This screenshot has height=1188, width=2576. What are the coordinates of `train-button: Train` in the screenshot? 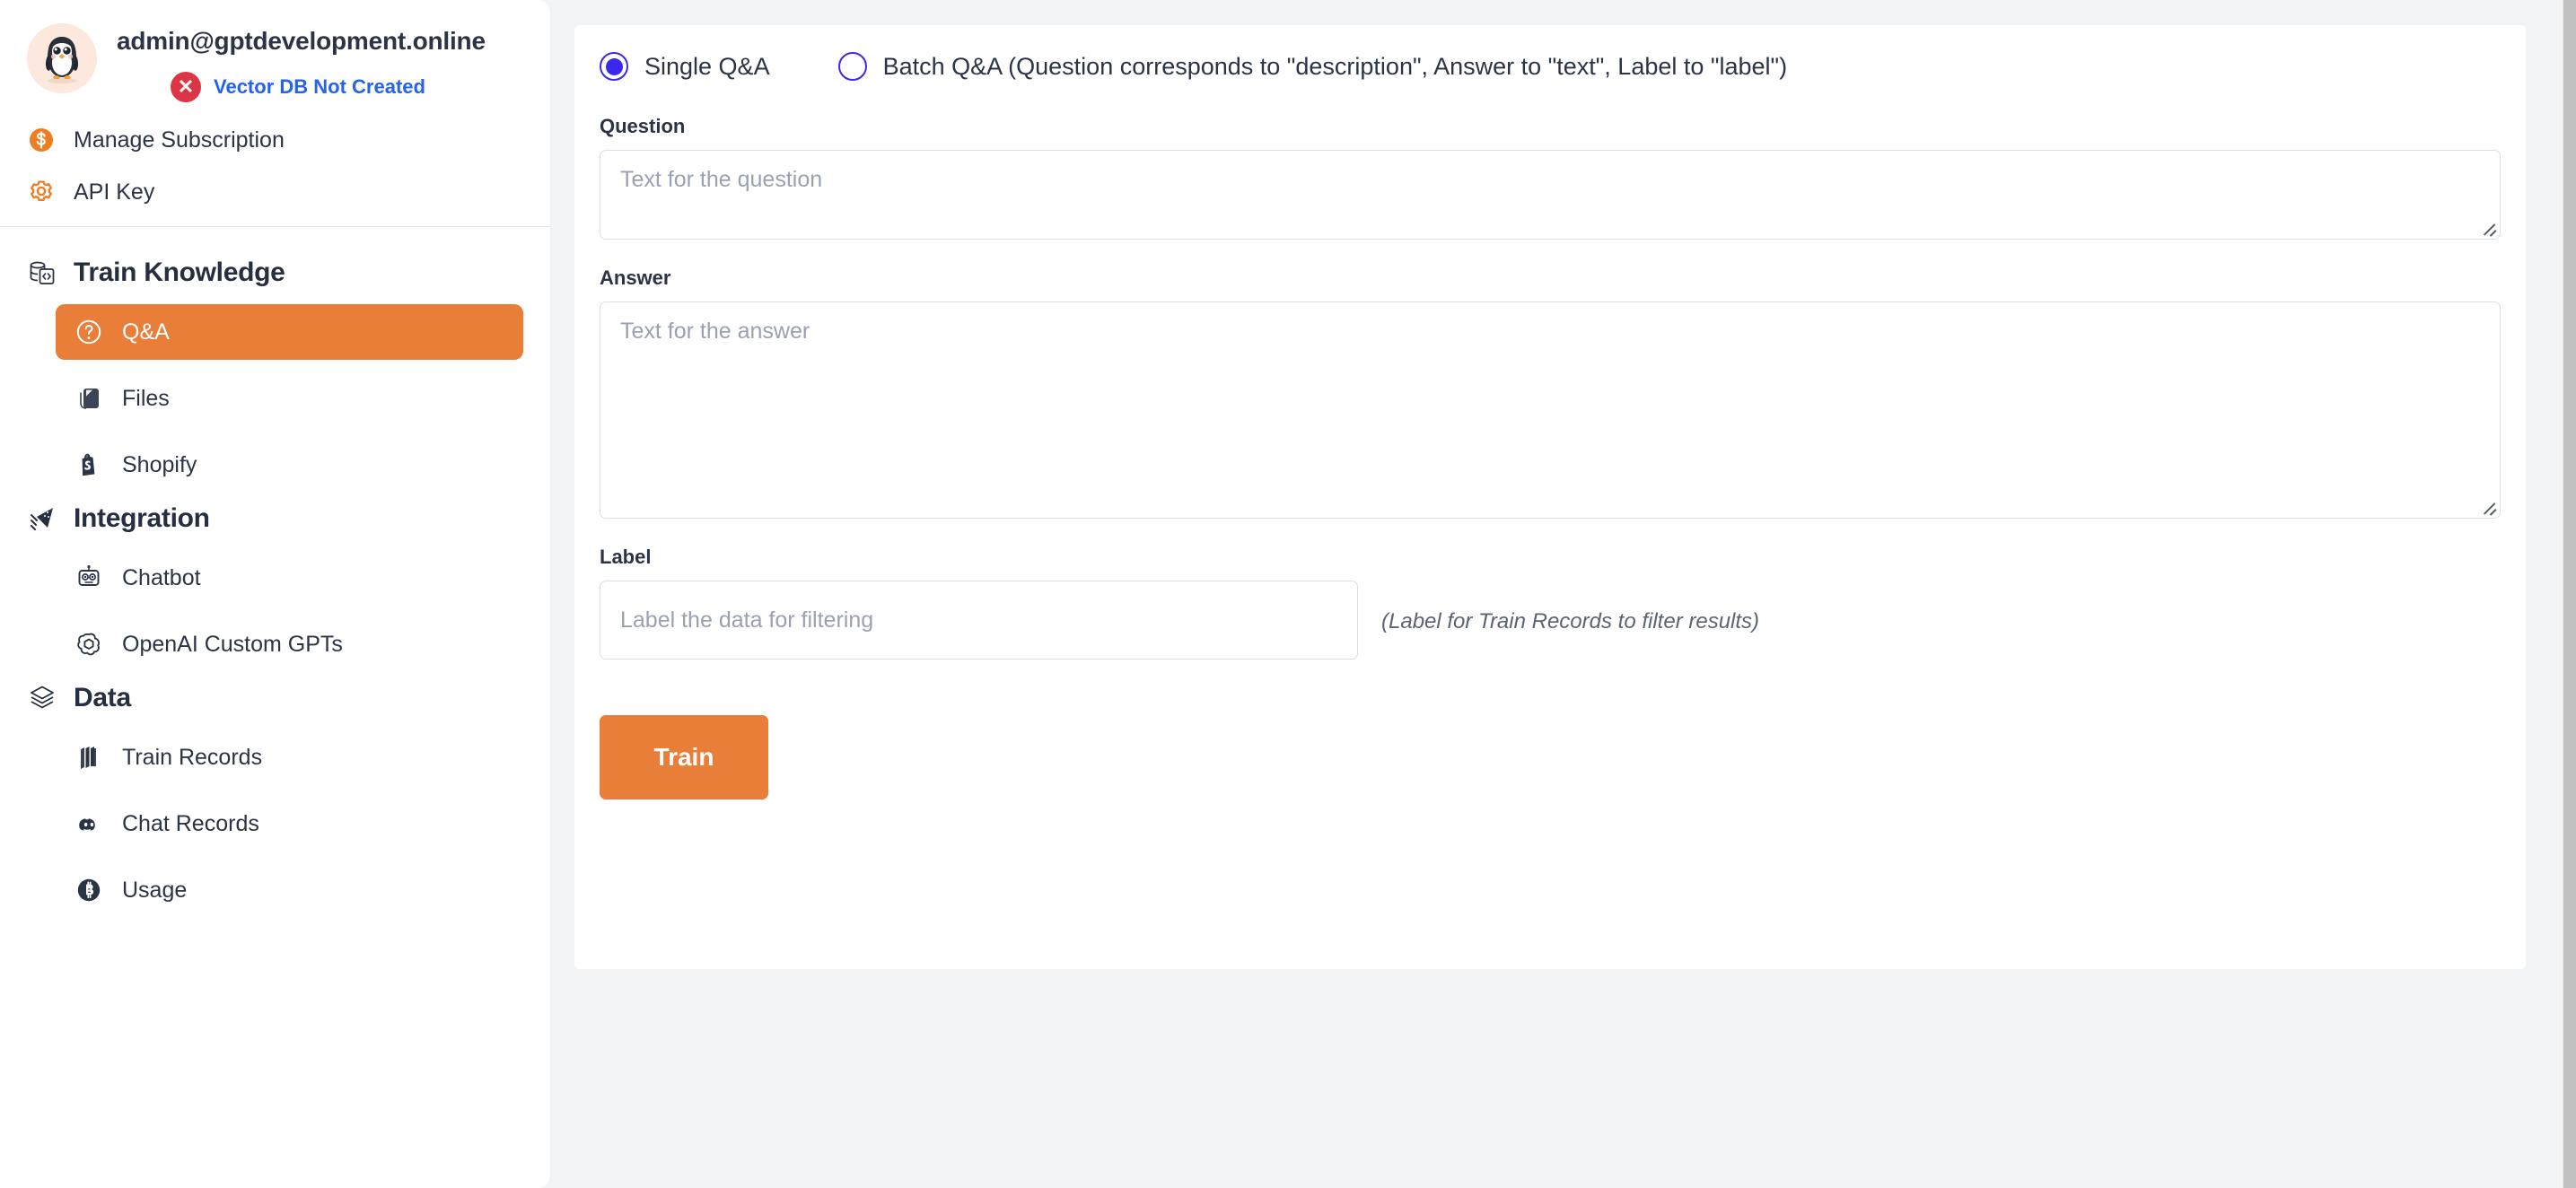 It's located at (684, 757).